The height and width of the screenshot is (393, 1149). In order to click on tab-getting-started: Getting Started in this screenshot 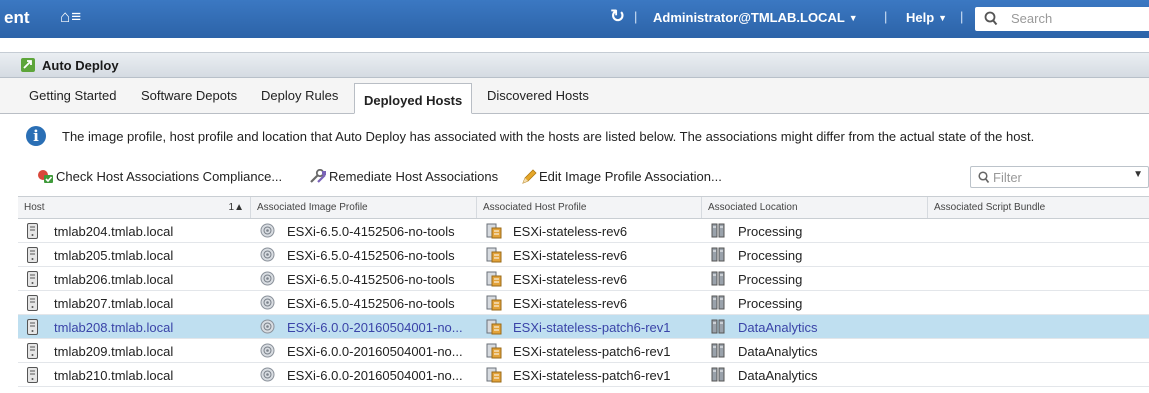, I will do `click(72, 95)`.